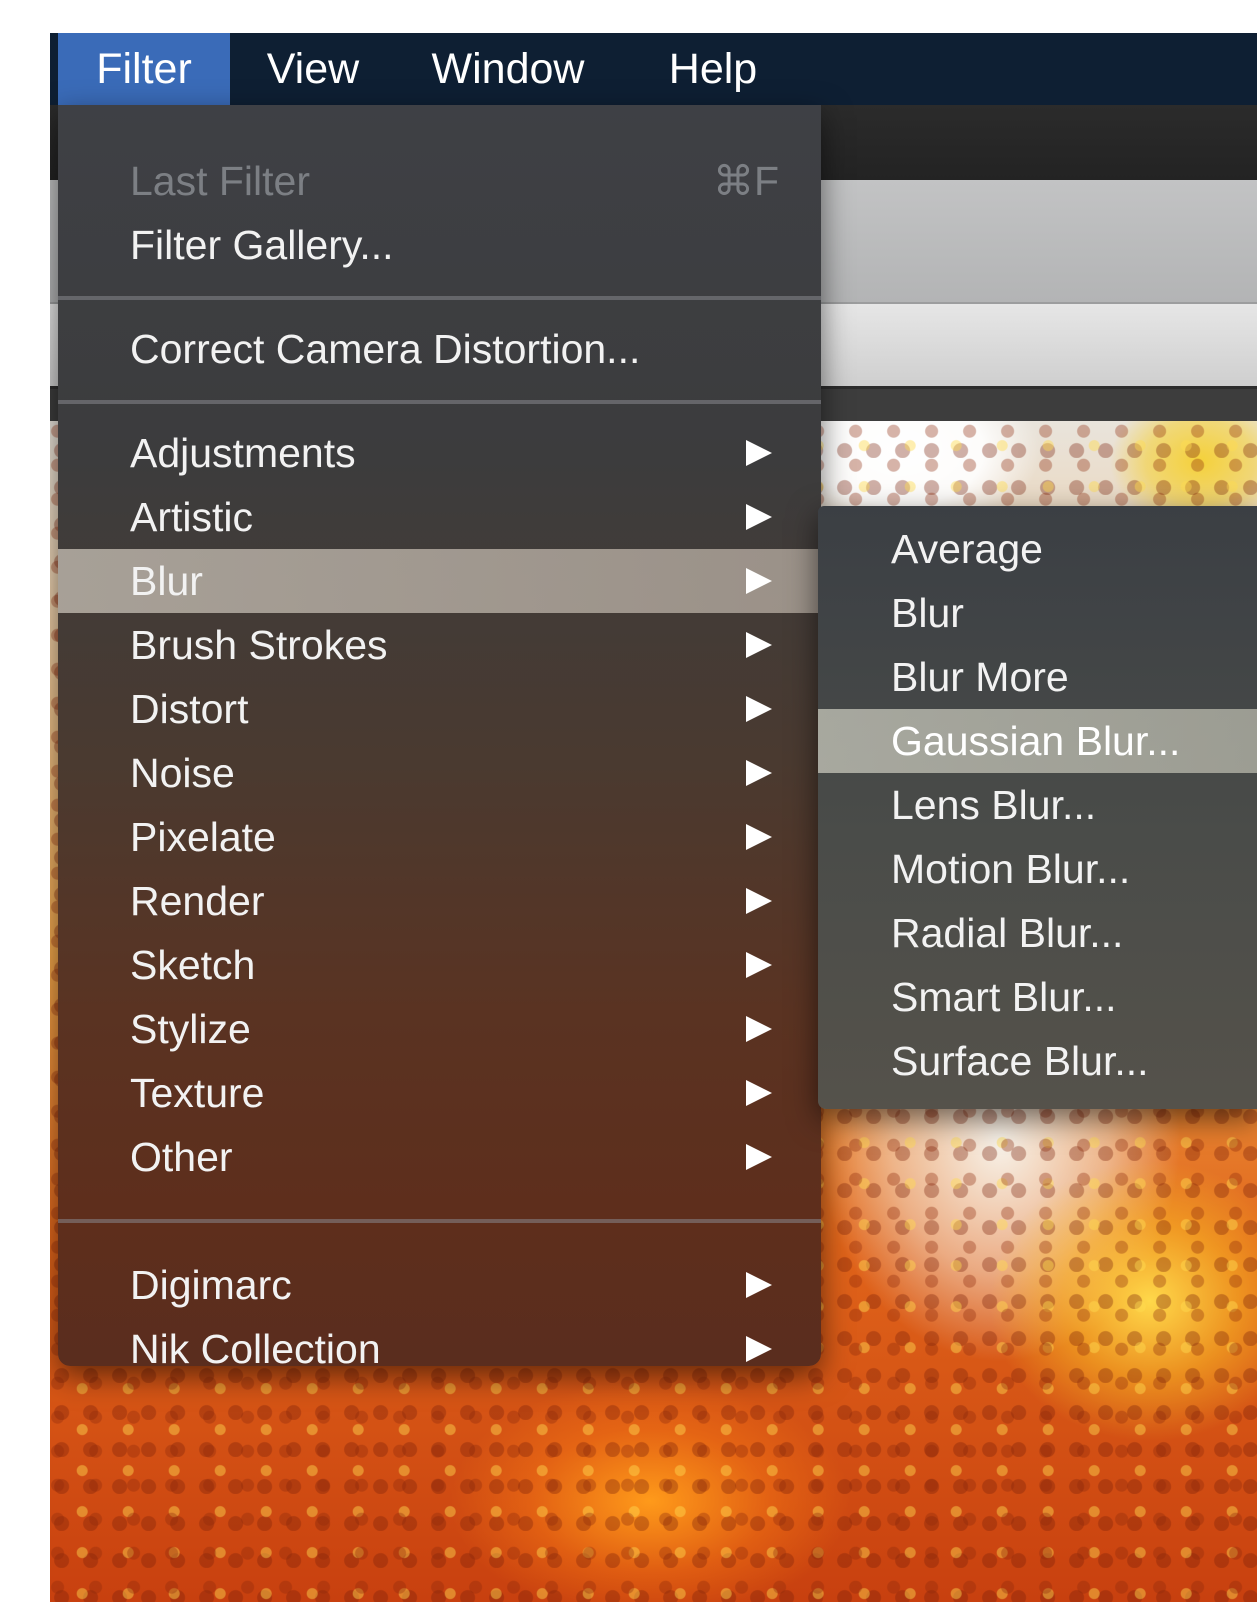 The width and height of the screenshot is (1257, 1602). I want to click on menu-item-pixelate: Pixelate, so click(439, 837).